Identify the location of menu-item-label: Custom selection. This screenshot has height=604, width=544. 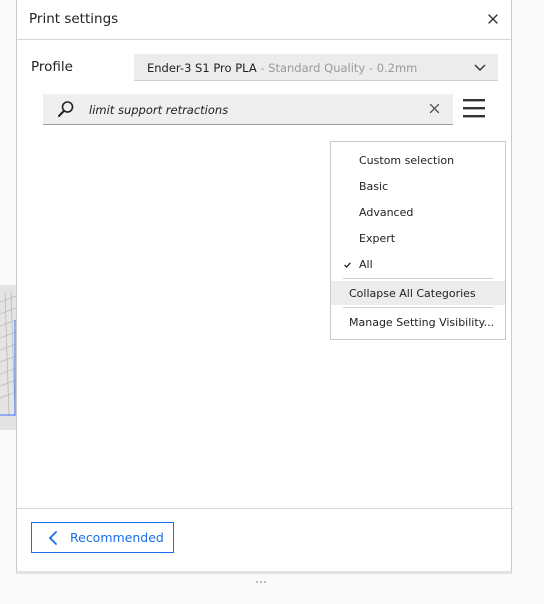
(407, 160).